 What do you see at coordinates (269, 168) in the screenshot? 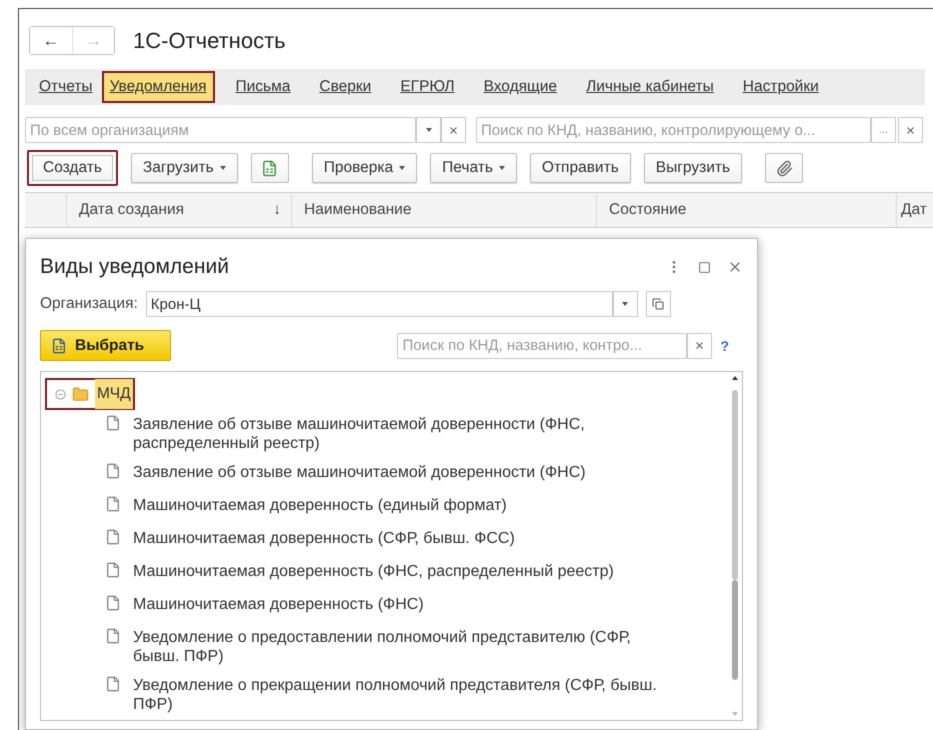
I see `spreadsheet-icon` at bounding box center [269, 168].